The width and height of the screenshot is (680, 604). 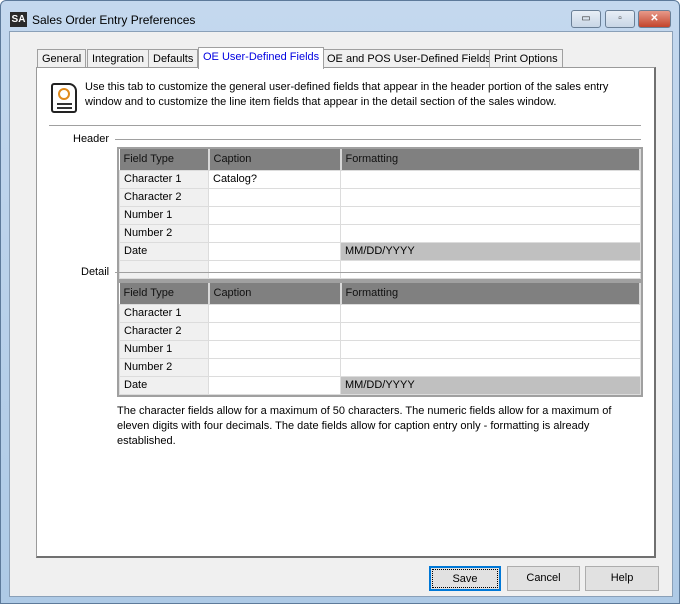 What do you see at coordinates (118, 58) in the screenshot?
I see `tab-integration: Integration` at bounding box center [118, 58].